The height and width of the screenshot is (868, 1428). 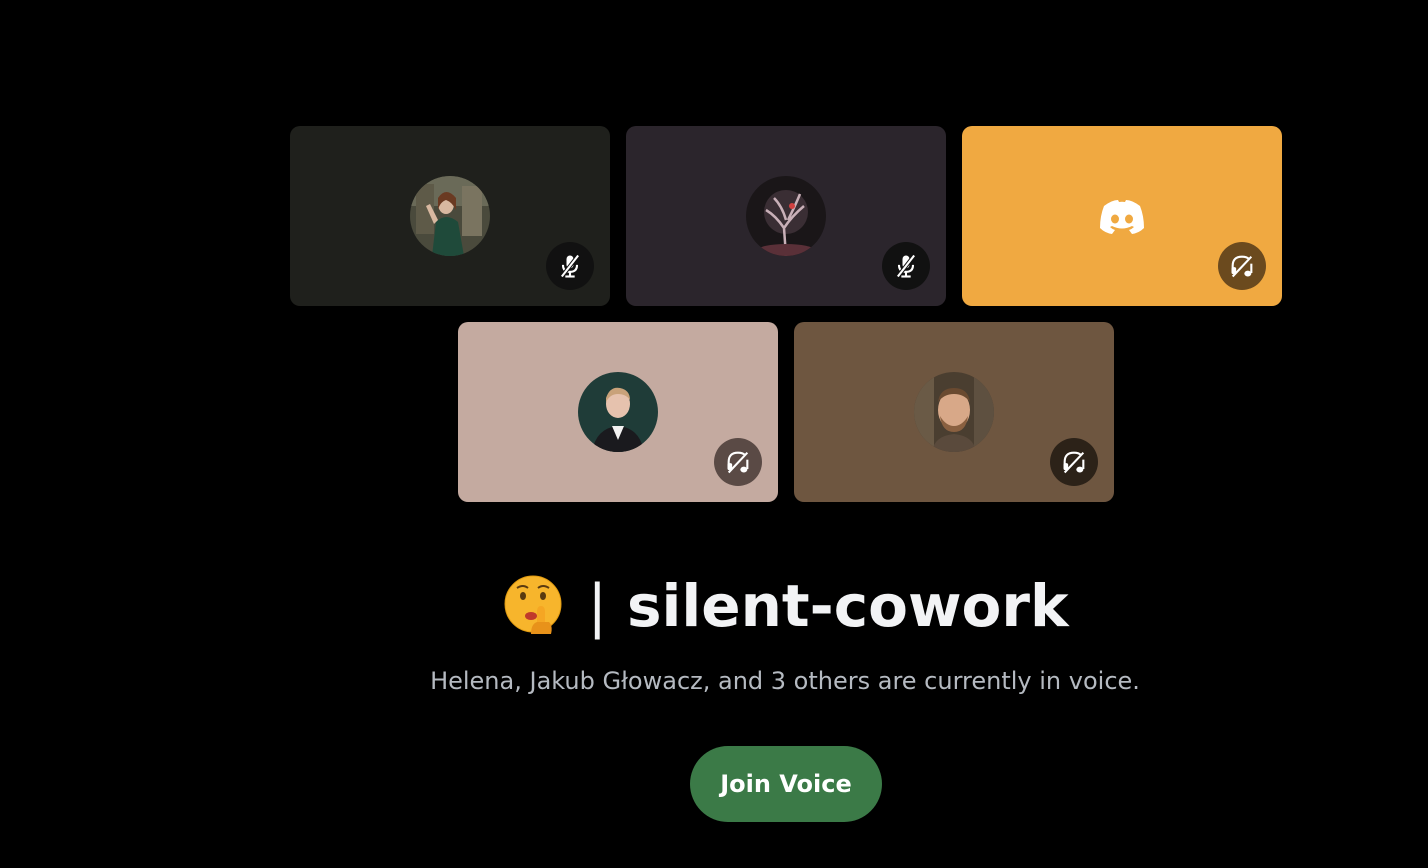 I want to click on user-avatar-woman, so click(x=450, y=216).